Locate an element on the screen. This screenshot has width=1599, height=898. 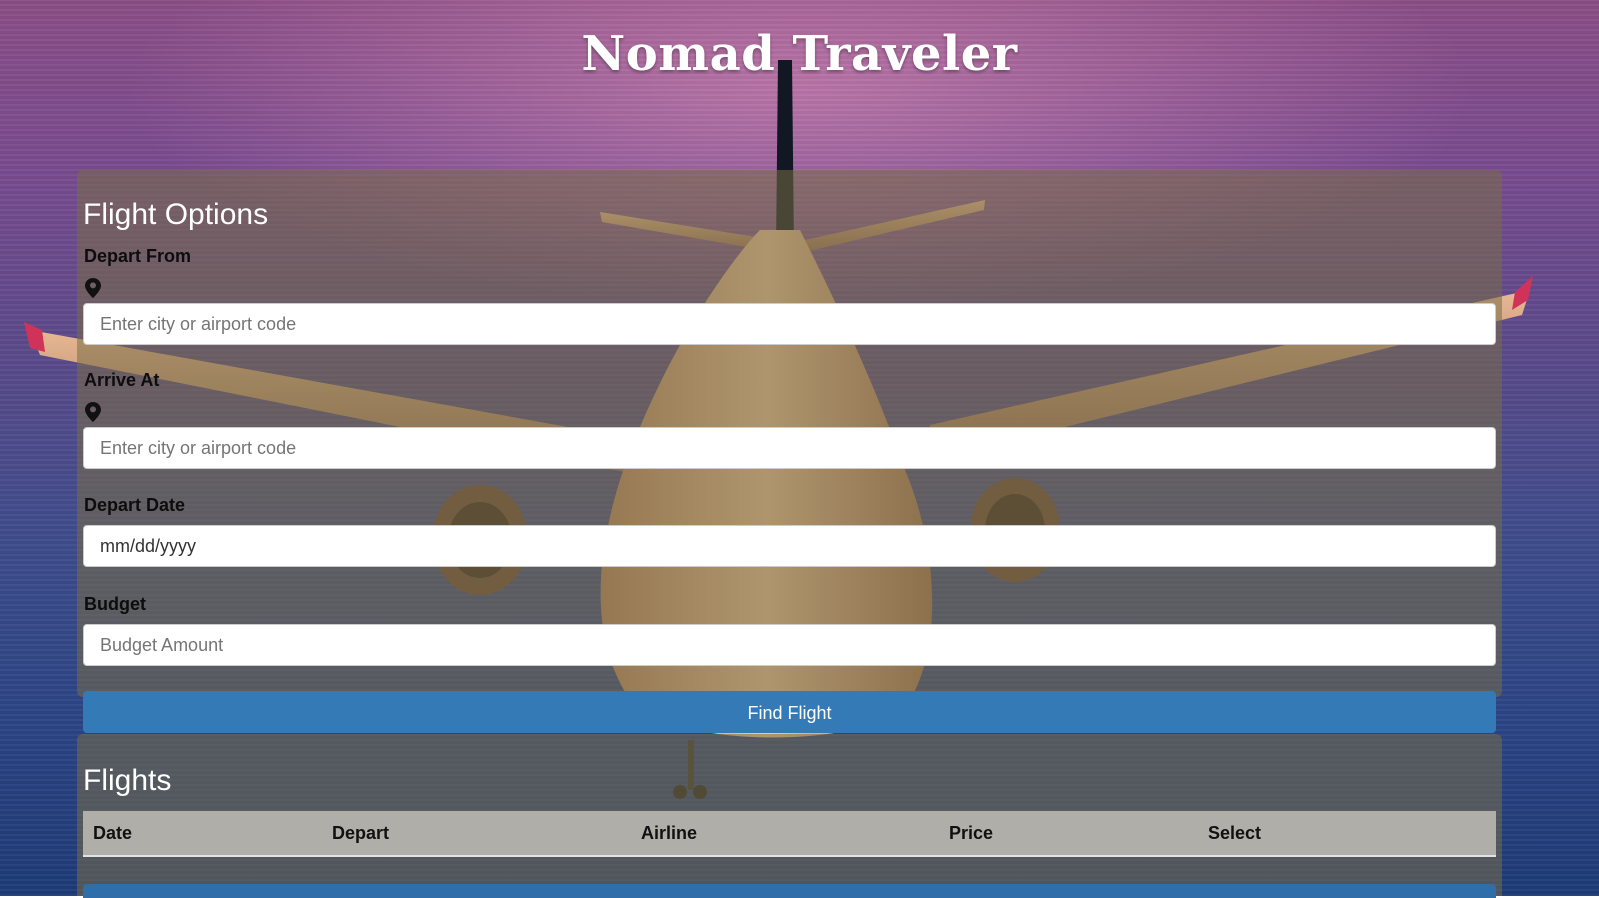
column-header-airline: Airline is located at coordinates (669, 833).